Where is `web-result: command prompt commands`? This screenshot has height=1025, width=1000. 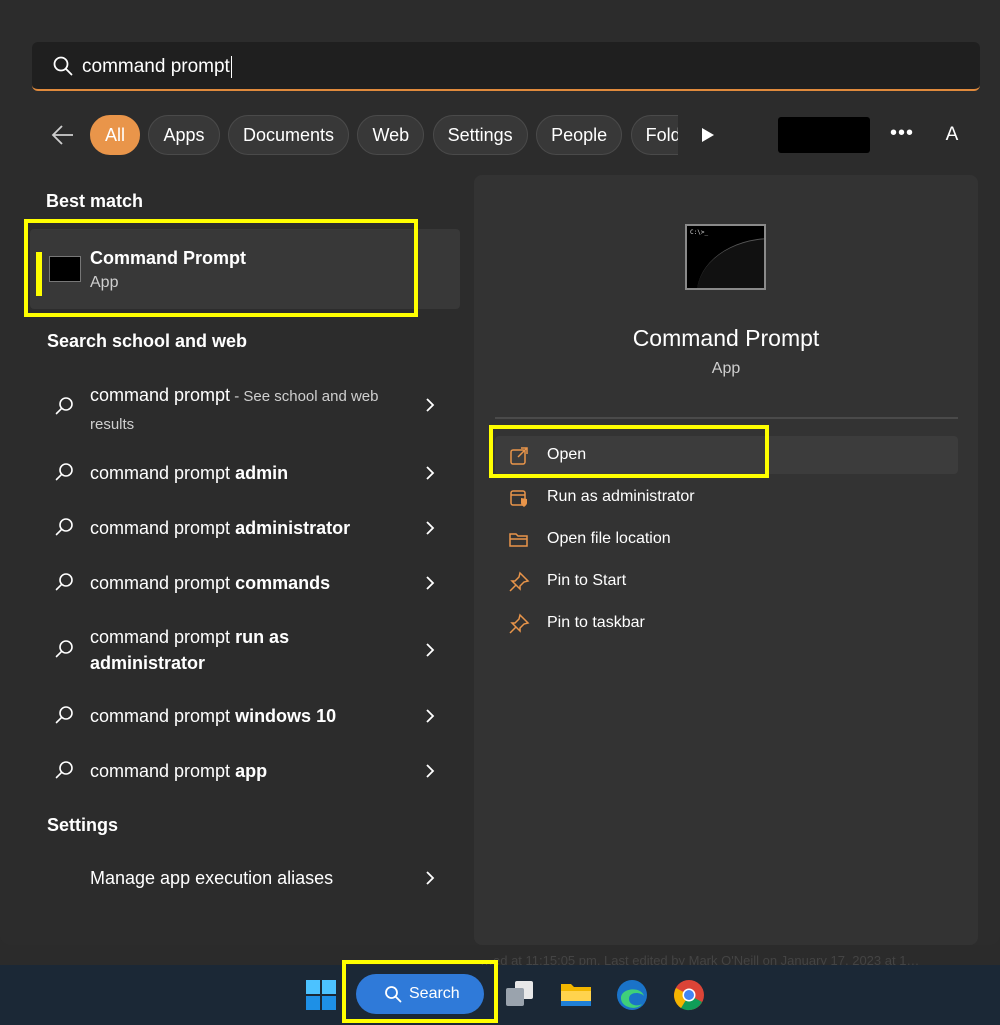
web-result: command prompt commands is located at coordinates (245, 583).